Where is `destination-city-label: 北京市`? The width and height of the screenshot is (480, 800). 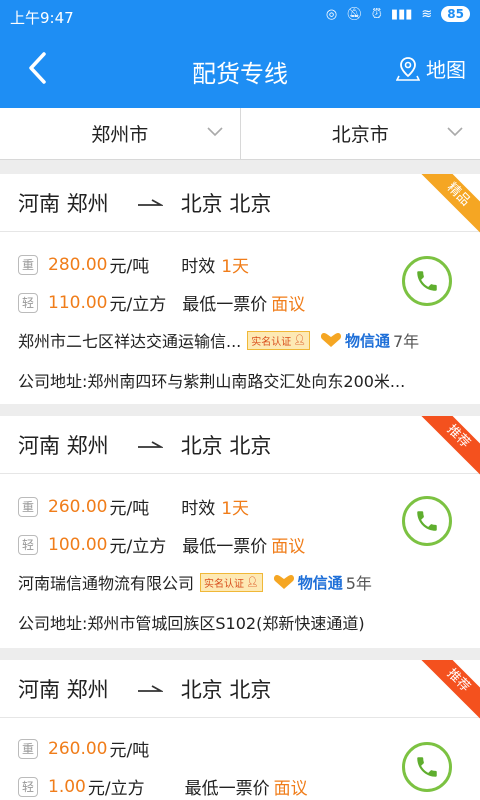 destination-city-label: 北京市 is located at coordinates (360, 135).